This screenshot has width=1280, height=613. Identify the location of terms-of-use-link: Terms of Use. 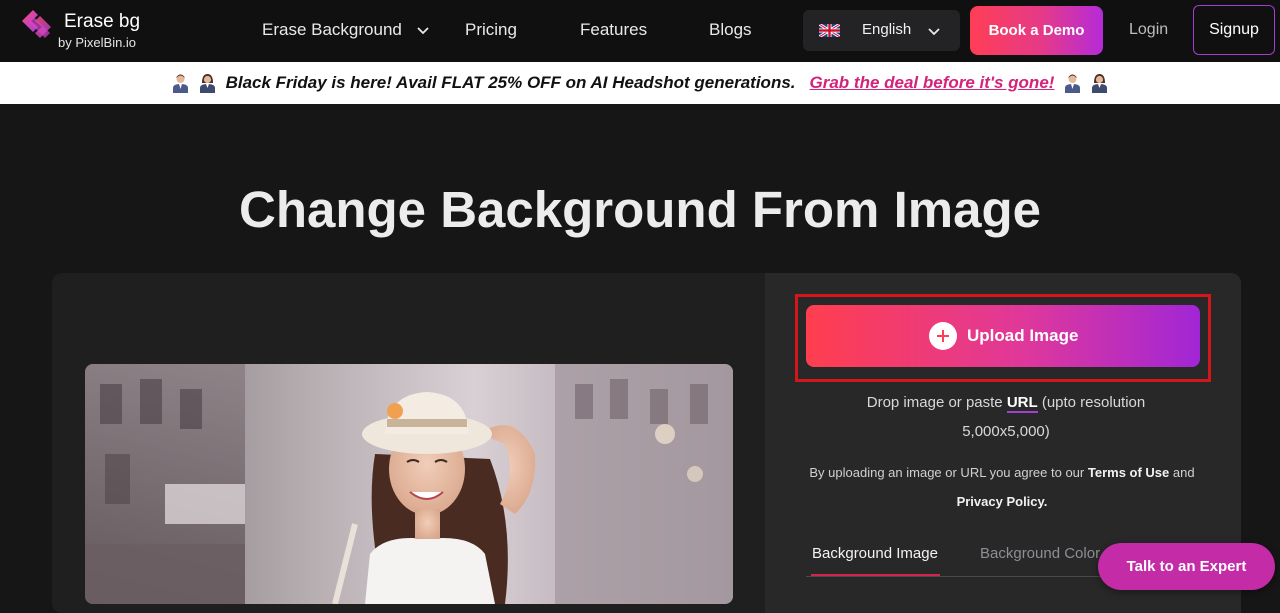
(1128, 472).